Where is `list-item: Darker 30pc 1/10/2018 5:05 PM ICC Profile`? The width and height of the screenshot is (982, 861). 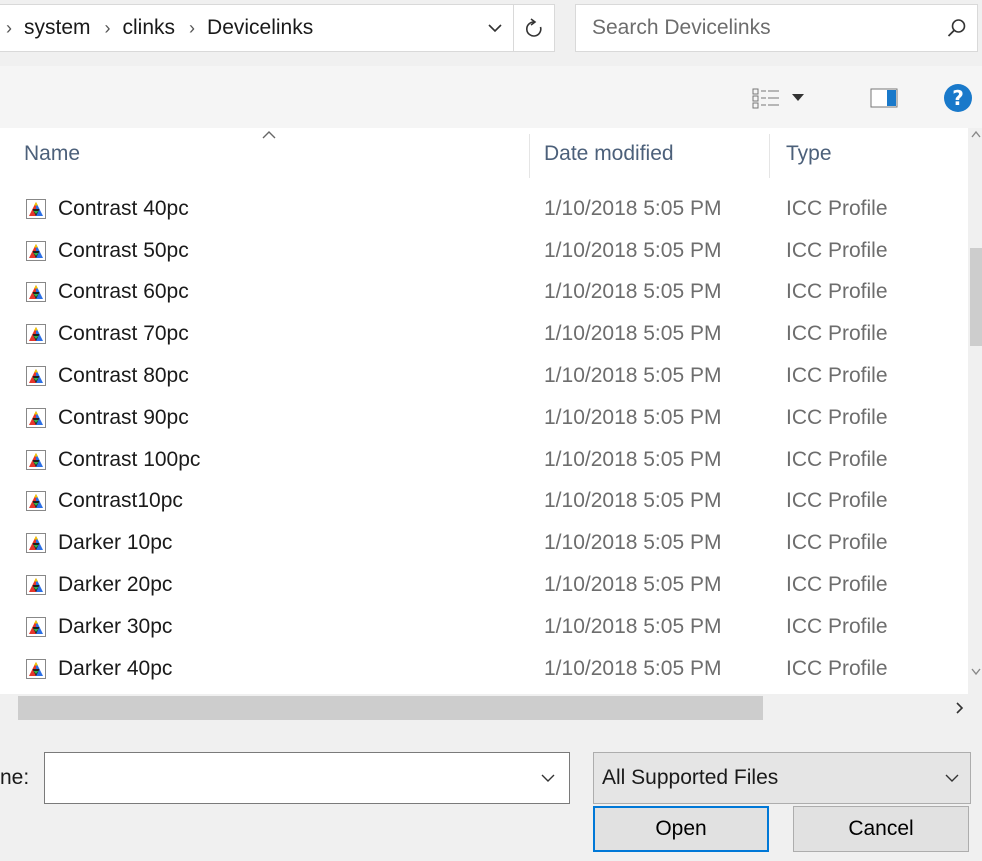 list-item: Darker 30pc 1/10/2018 5:05 PM ICC Profile is located at coordinates (484, 627).